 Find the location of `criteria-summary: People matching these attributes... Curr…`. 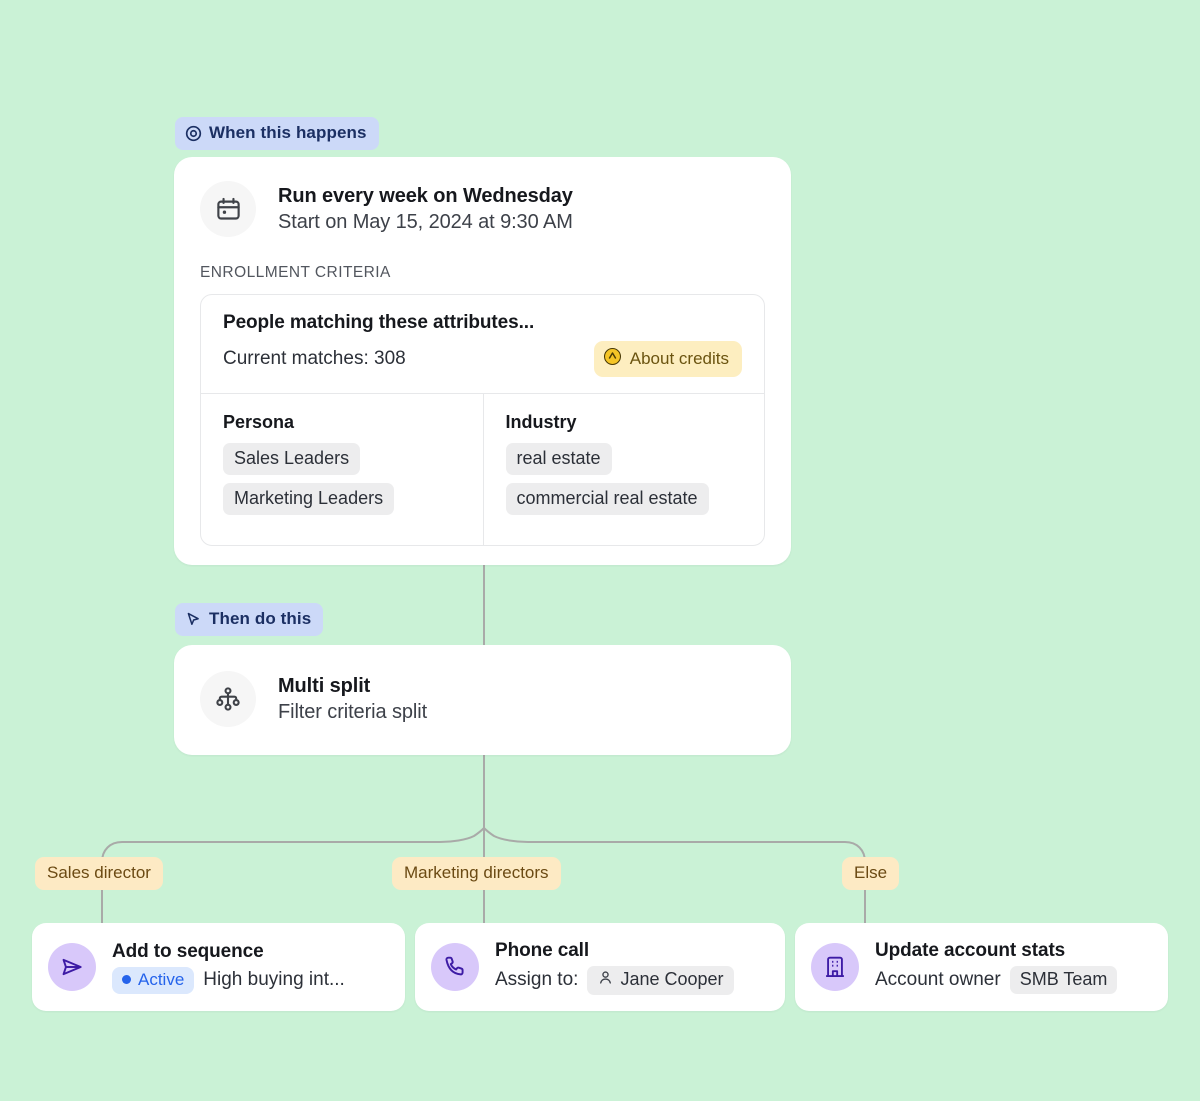

criteria-summary: People matching these attributes... Curr… is located at coordinates (482, 344).